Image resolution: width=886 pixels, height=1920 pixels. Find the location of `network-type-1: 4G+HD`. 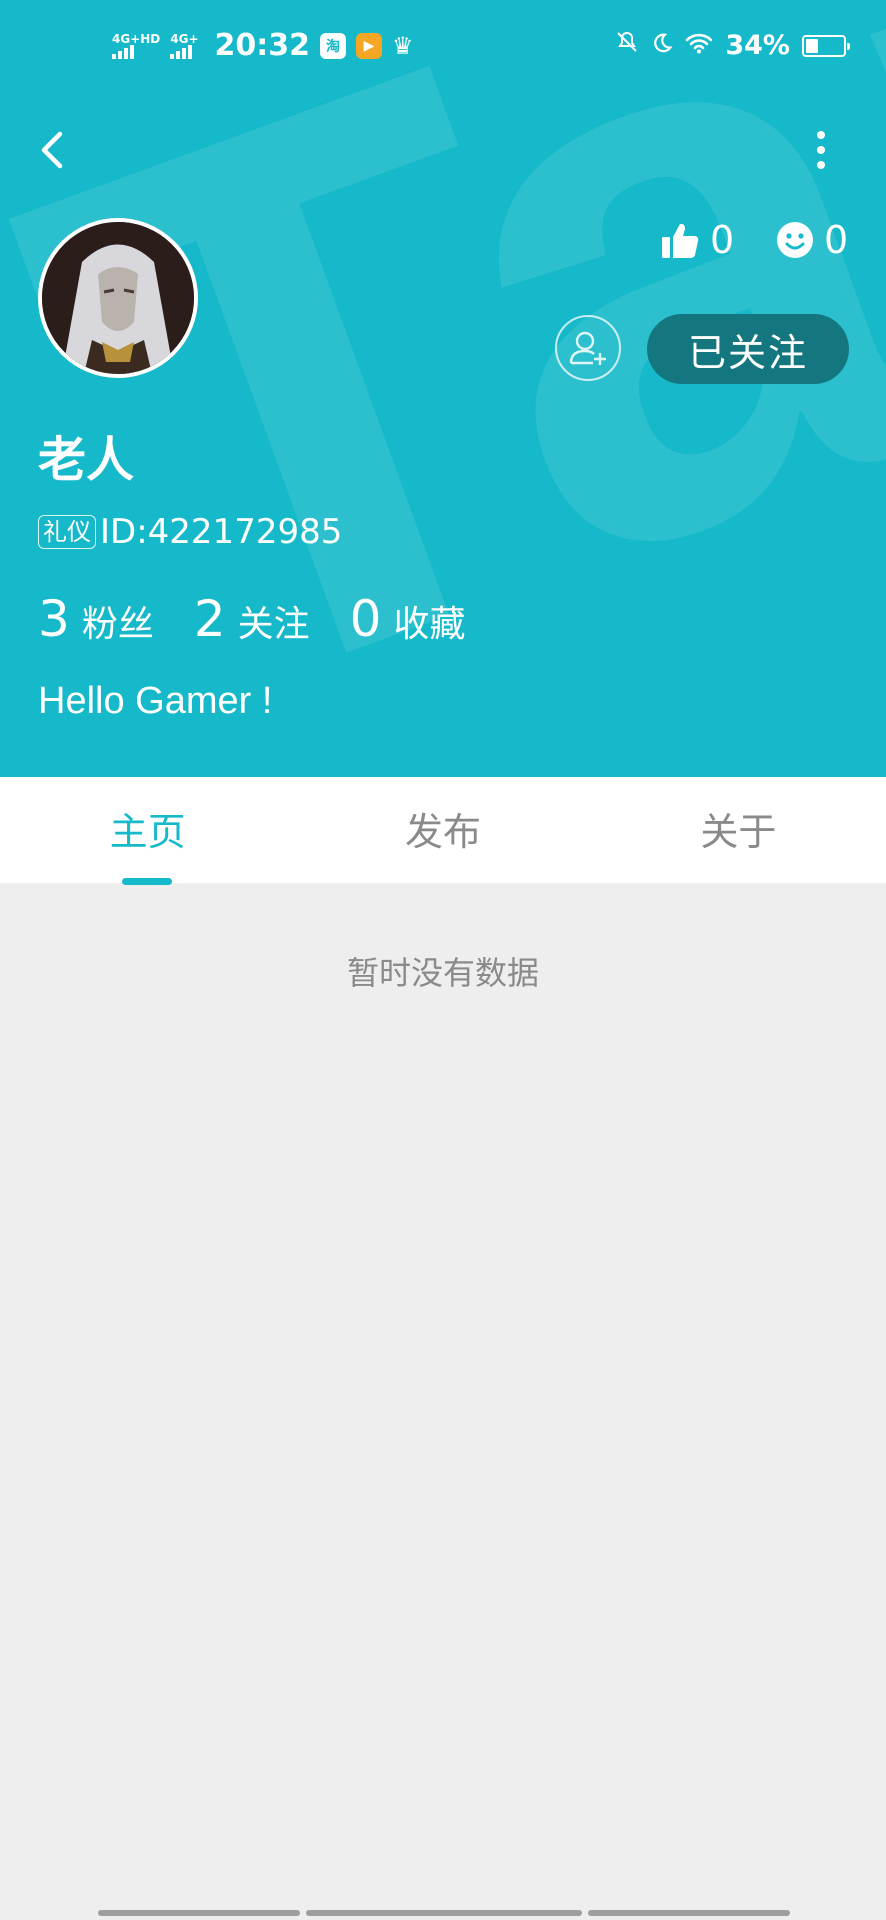

network-type-1: 4G+HD is located at coordinates (136, 38).